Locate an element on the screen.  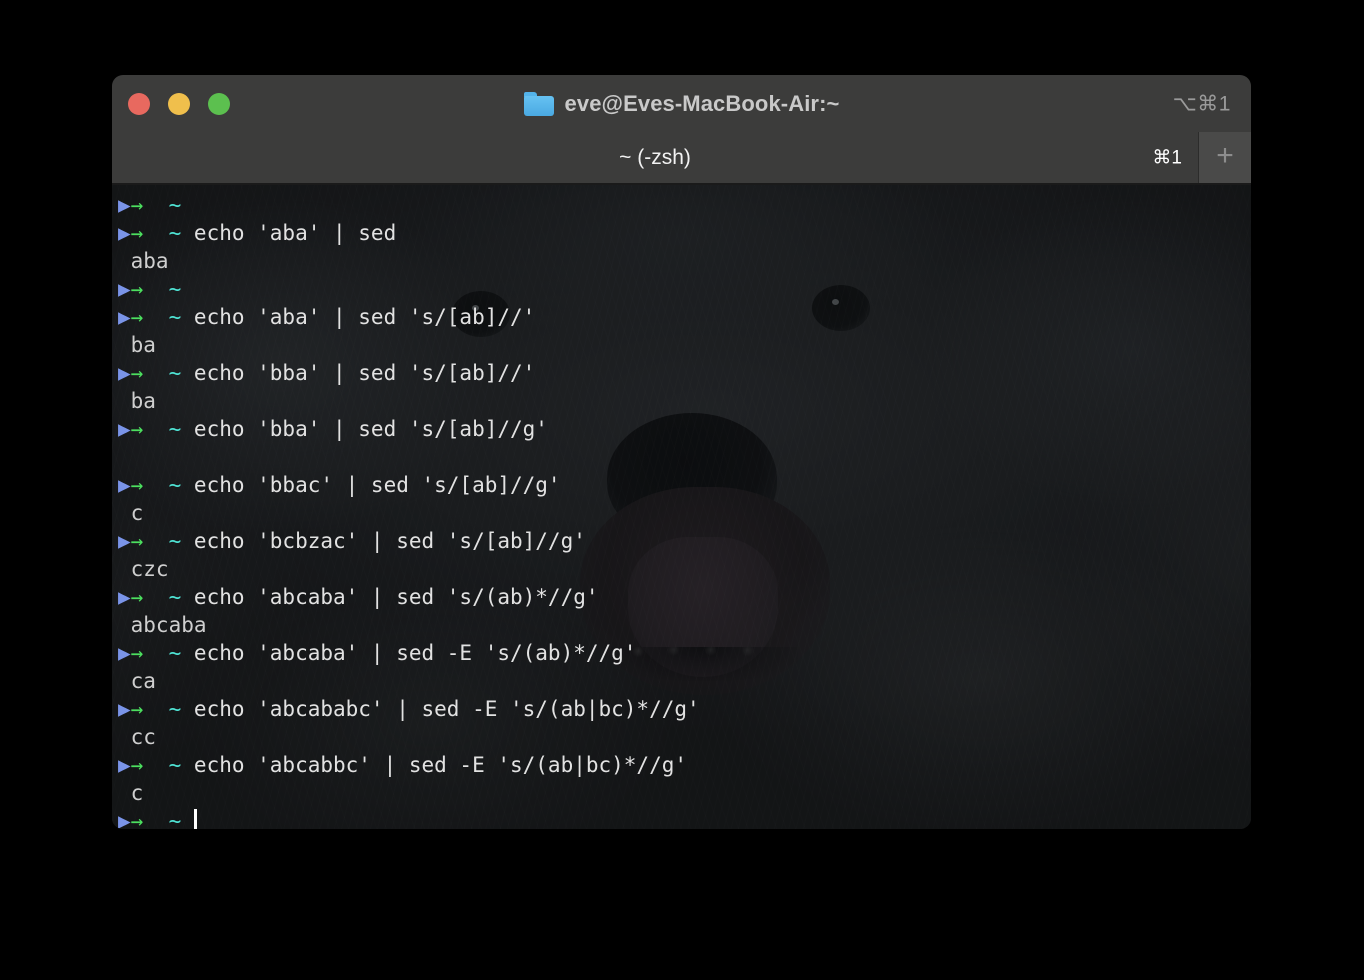
titlebar-shortcut-label: ⌥⌘1 is located at coordinates (1201, 103).